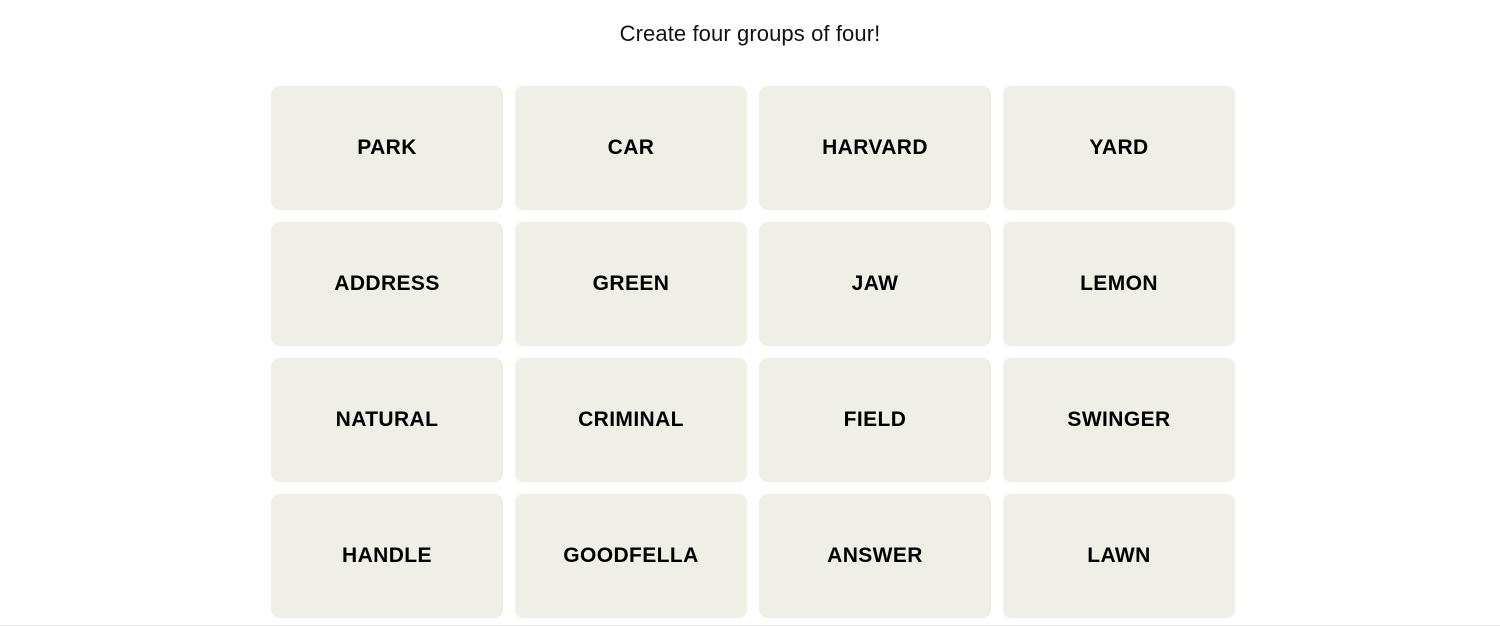  I want to click on word-tile-label: NATURAL, so click(387, 419).